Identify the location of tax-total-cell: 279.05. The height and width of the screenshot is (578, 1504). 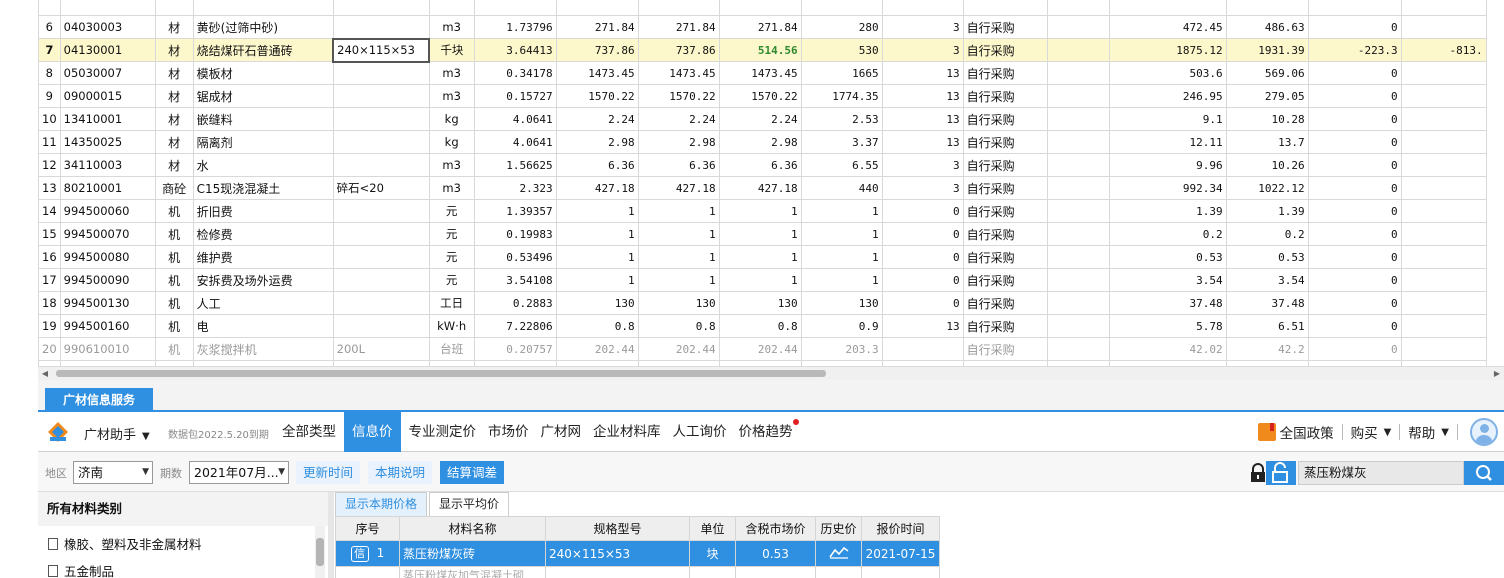
(1267, 96).